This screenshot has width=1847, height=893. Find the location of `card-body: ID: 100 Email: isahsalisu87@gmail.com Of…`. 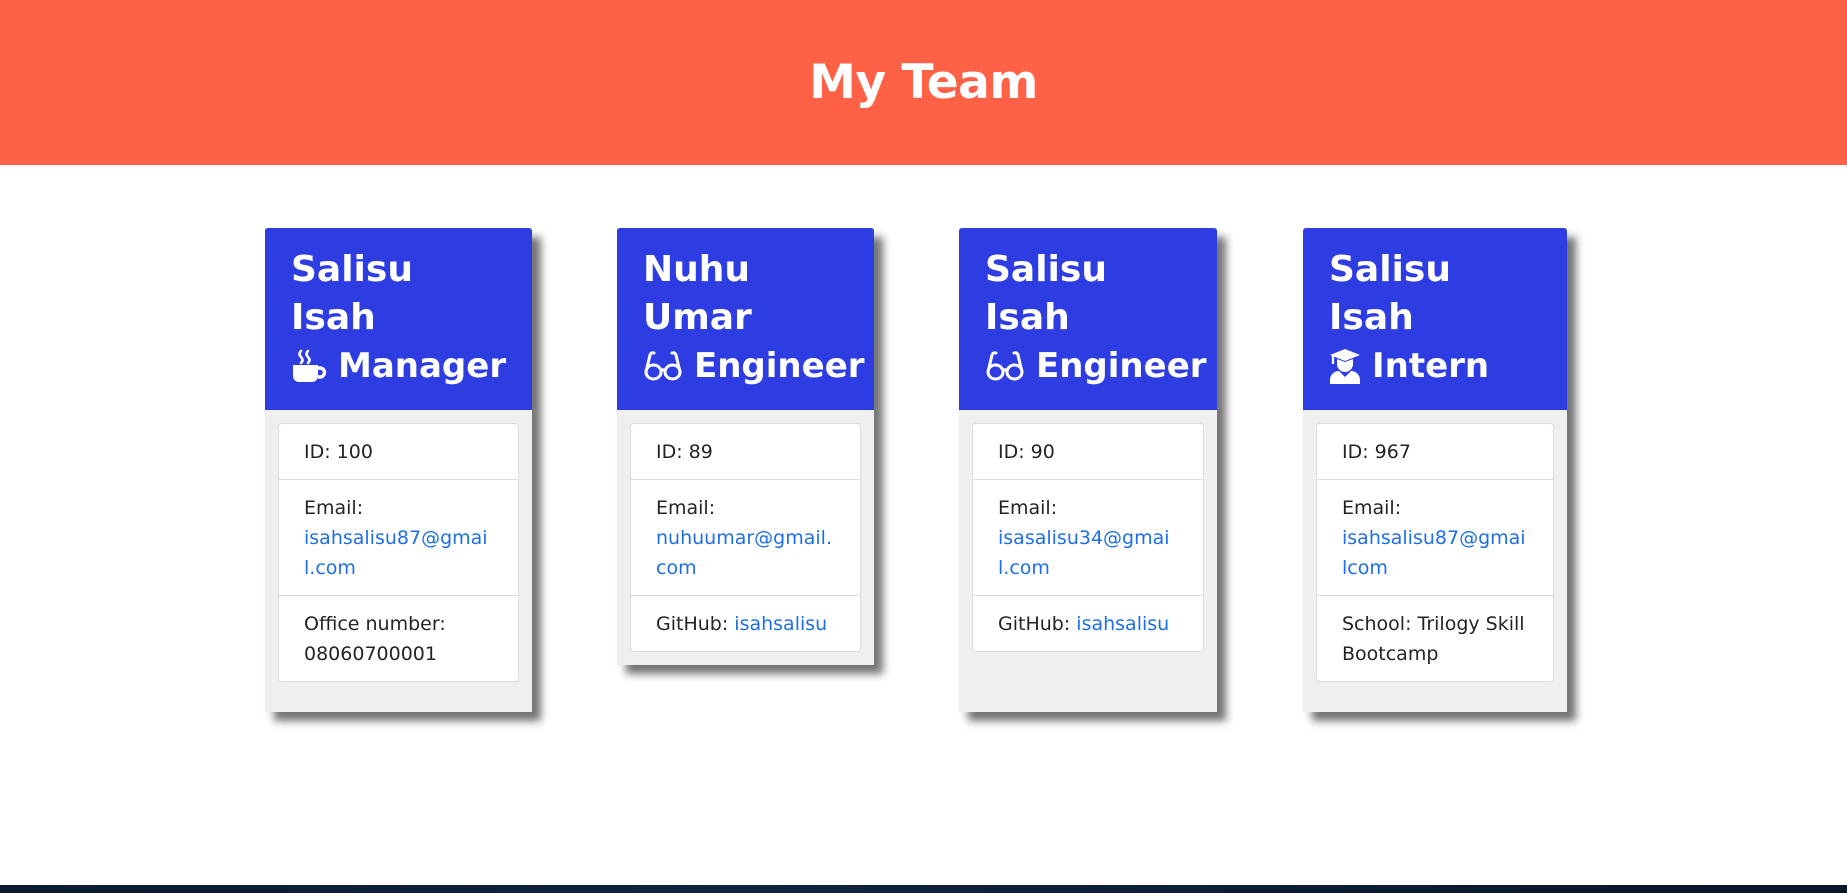

card-body: ID: 100 Email: isahsalisu87@gmail.com Of… is located at coordinates (398, 561).